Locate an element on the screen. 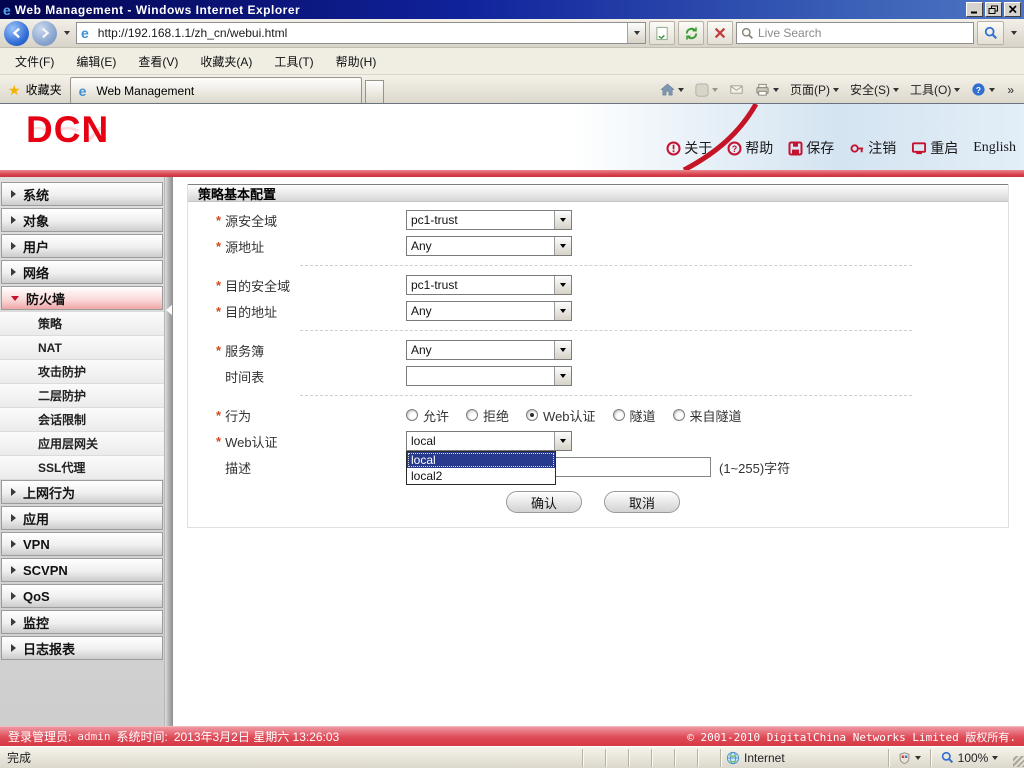 This screenshot has width=1024, height=768. sidebar-item-object: 对象 is located at coordinates (82, 220).